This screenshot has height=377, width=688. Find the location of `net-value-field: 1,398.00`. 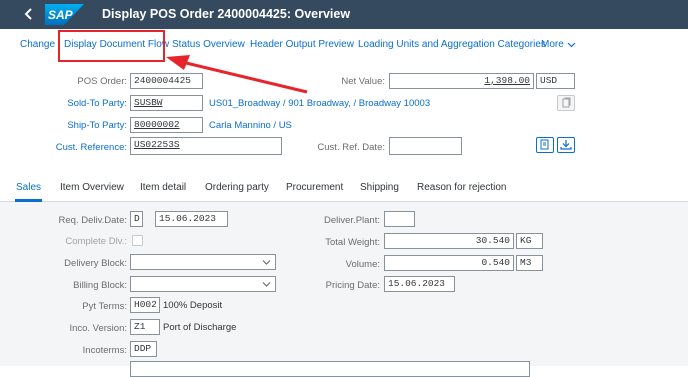

net-value-field: 1,398.00 is located at coordinates (461, 81).